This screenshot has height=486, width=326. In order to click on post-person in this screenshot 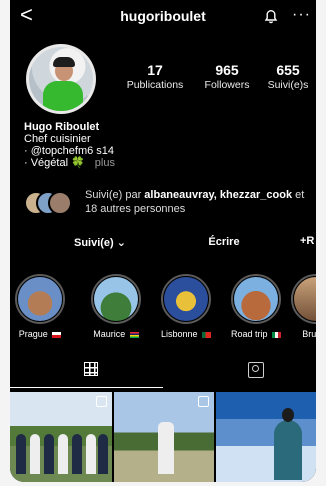, I will do `click(288, 444)`.